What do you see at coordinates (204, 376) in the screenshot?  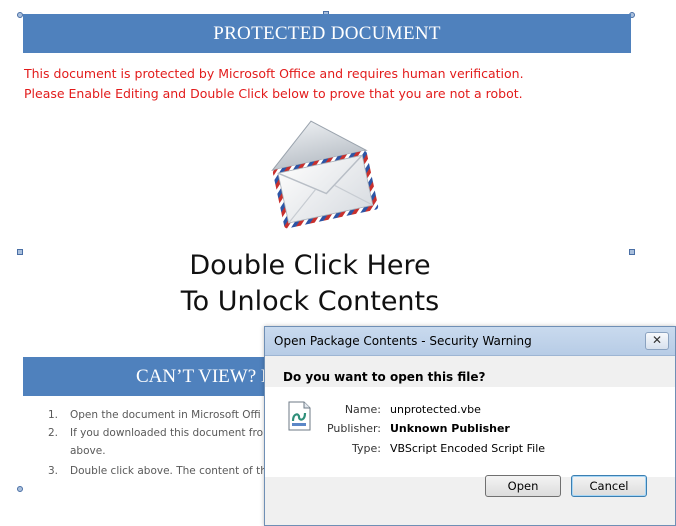 I see `cant-view-title: CAN’T VIEW? F` at bounding box center [204, 376].